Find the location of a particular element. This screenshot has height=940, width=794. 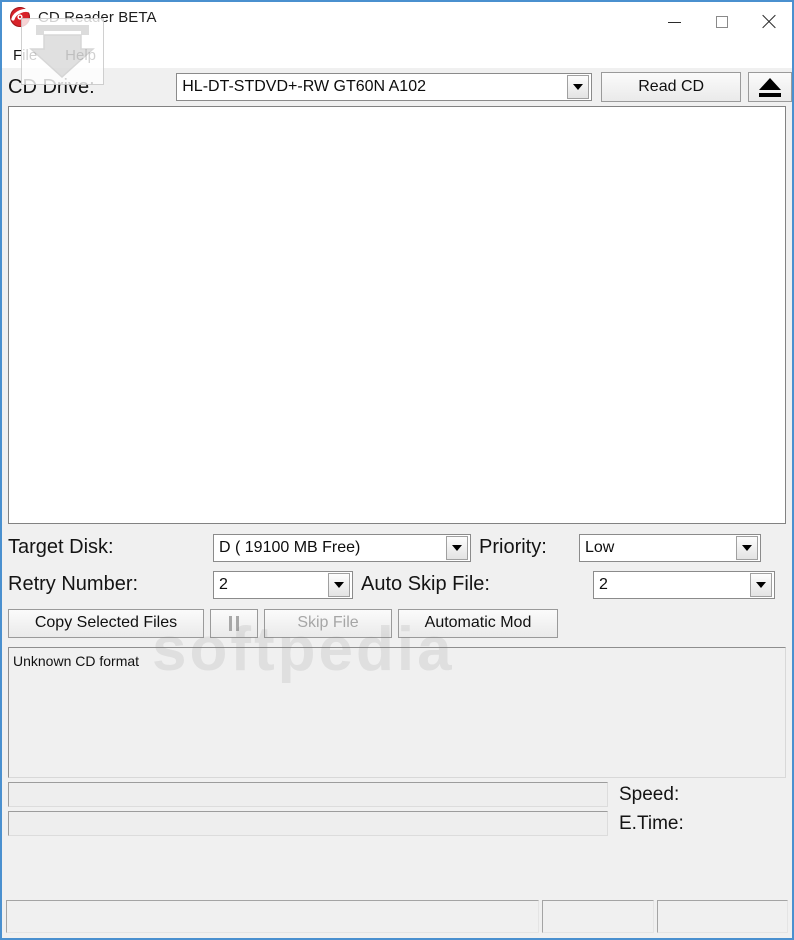

cd-drive-value: HL-DT-STDVD+-RW GT60N A102 is located at coordinates (304, 86).